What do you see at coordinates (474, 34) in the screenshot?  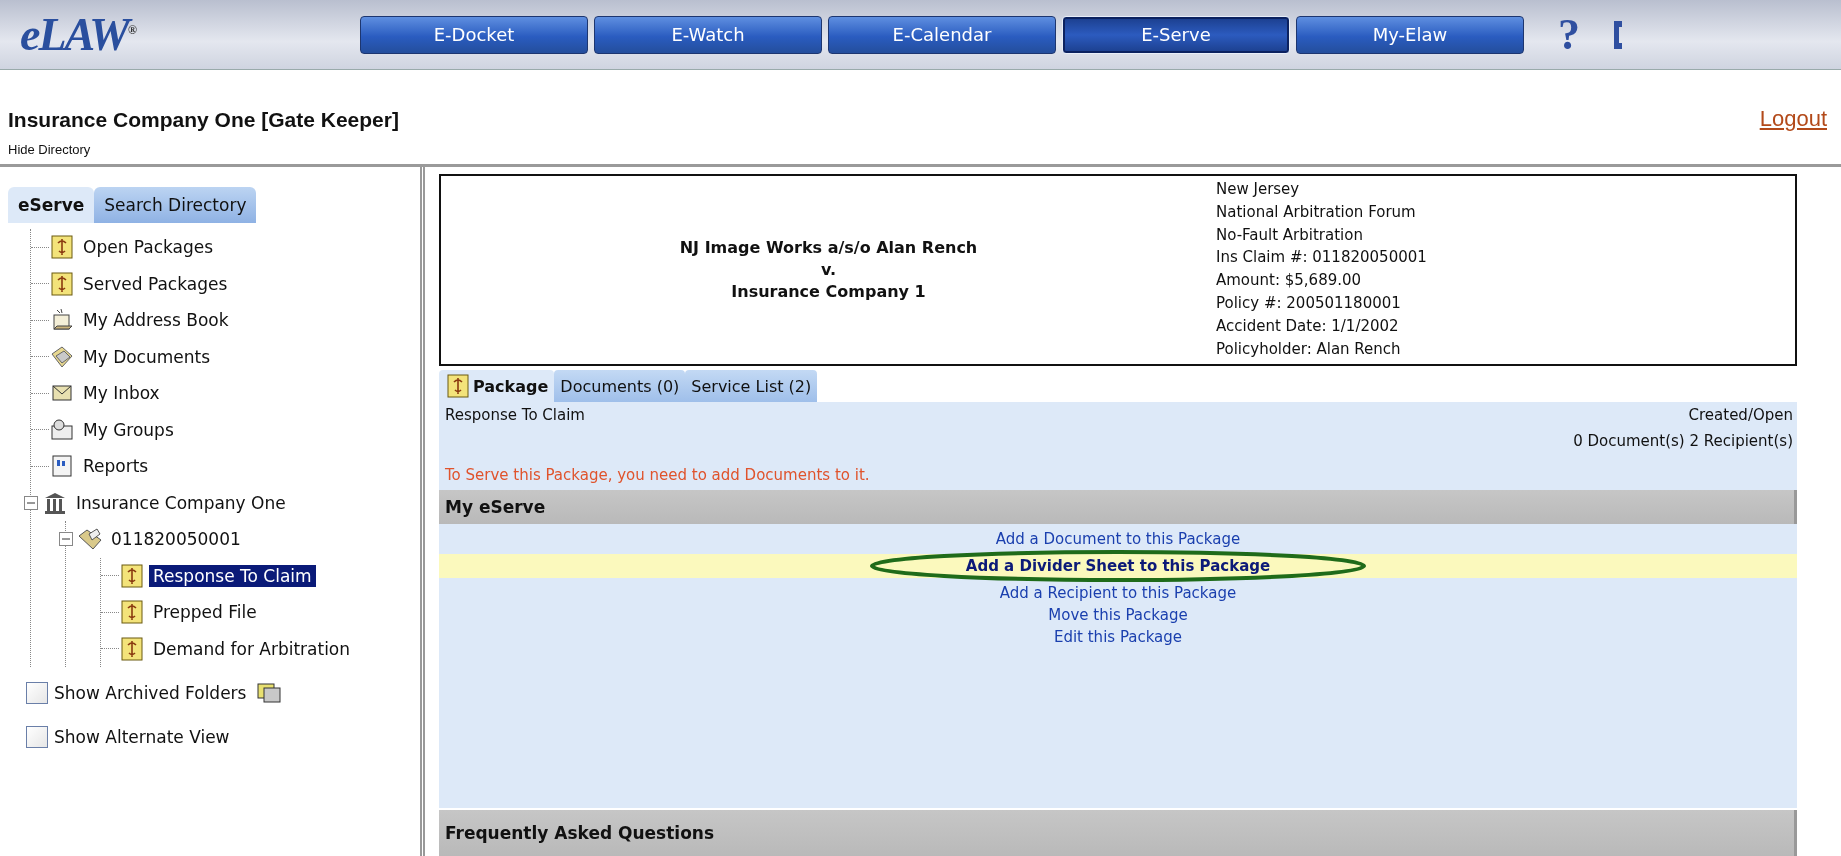 I see `nav-tab: E-Docket` at bounding box center [474, 34].